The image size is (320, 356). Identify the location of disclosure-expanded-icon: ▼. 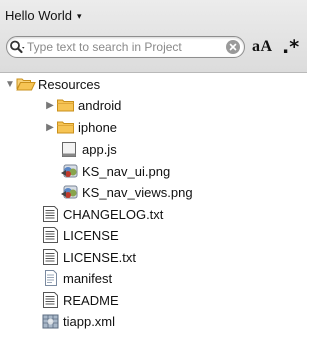
(10, 84).